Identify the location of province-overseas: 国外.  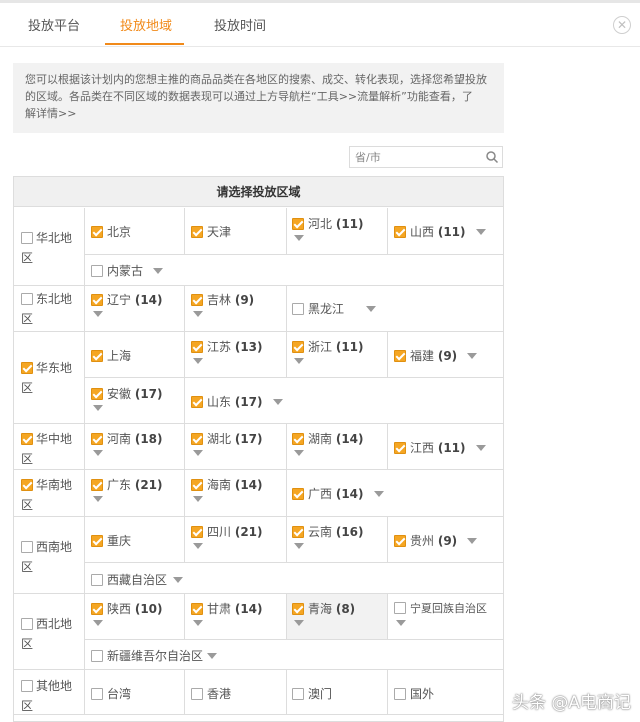
(414, 693).